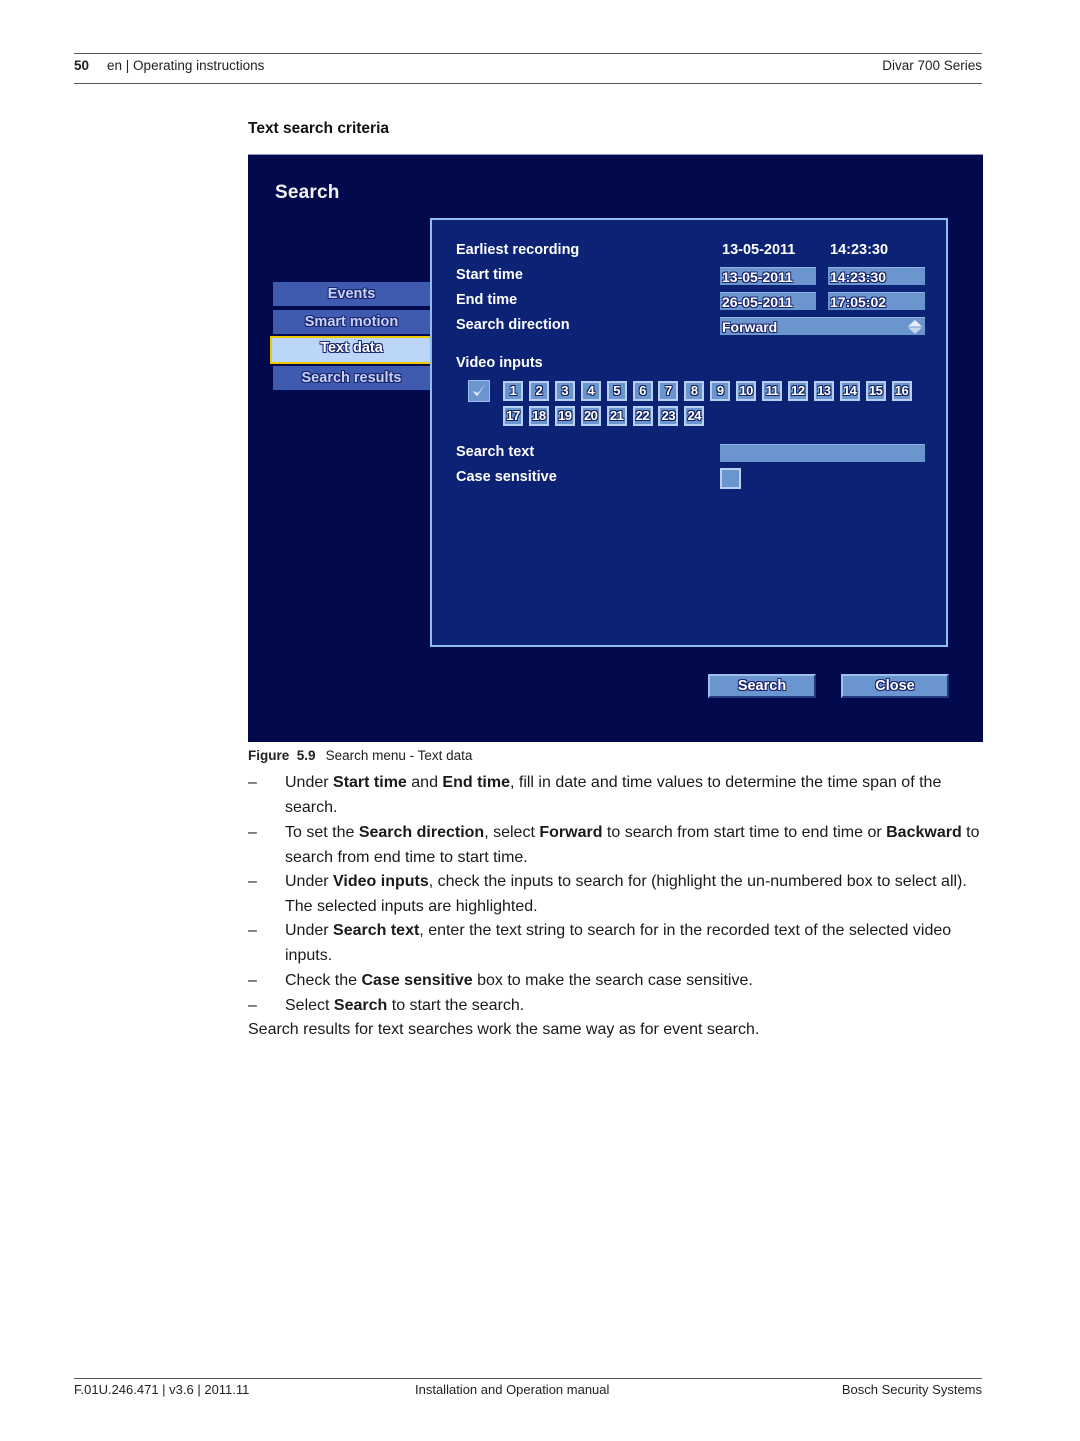 This screenshot has height=1441, width=1080. I want to click on emphasis: Backward, so click(924, 832).